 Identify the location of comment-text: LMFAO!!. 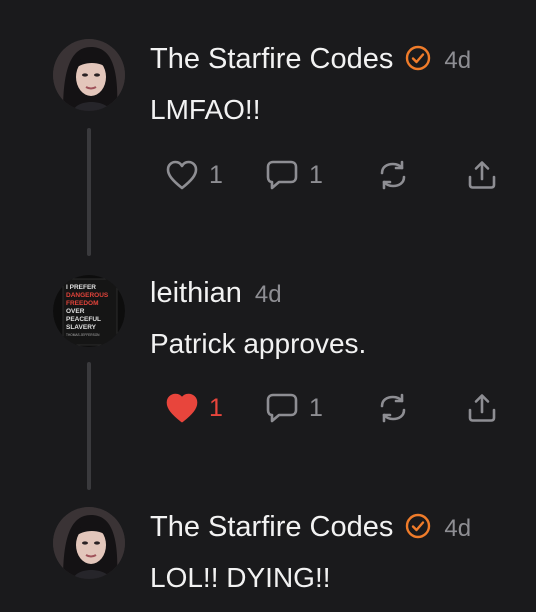
(205, 109).